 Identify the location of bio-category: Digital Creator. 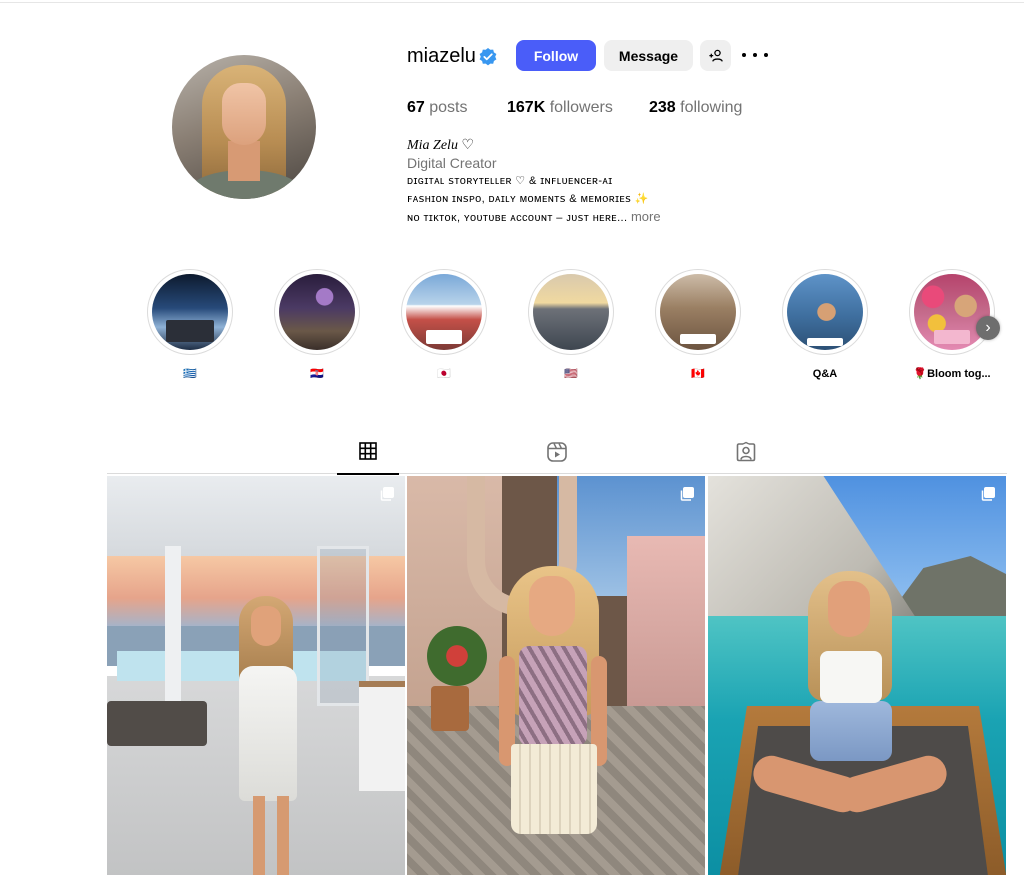
(452, 163).